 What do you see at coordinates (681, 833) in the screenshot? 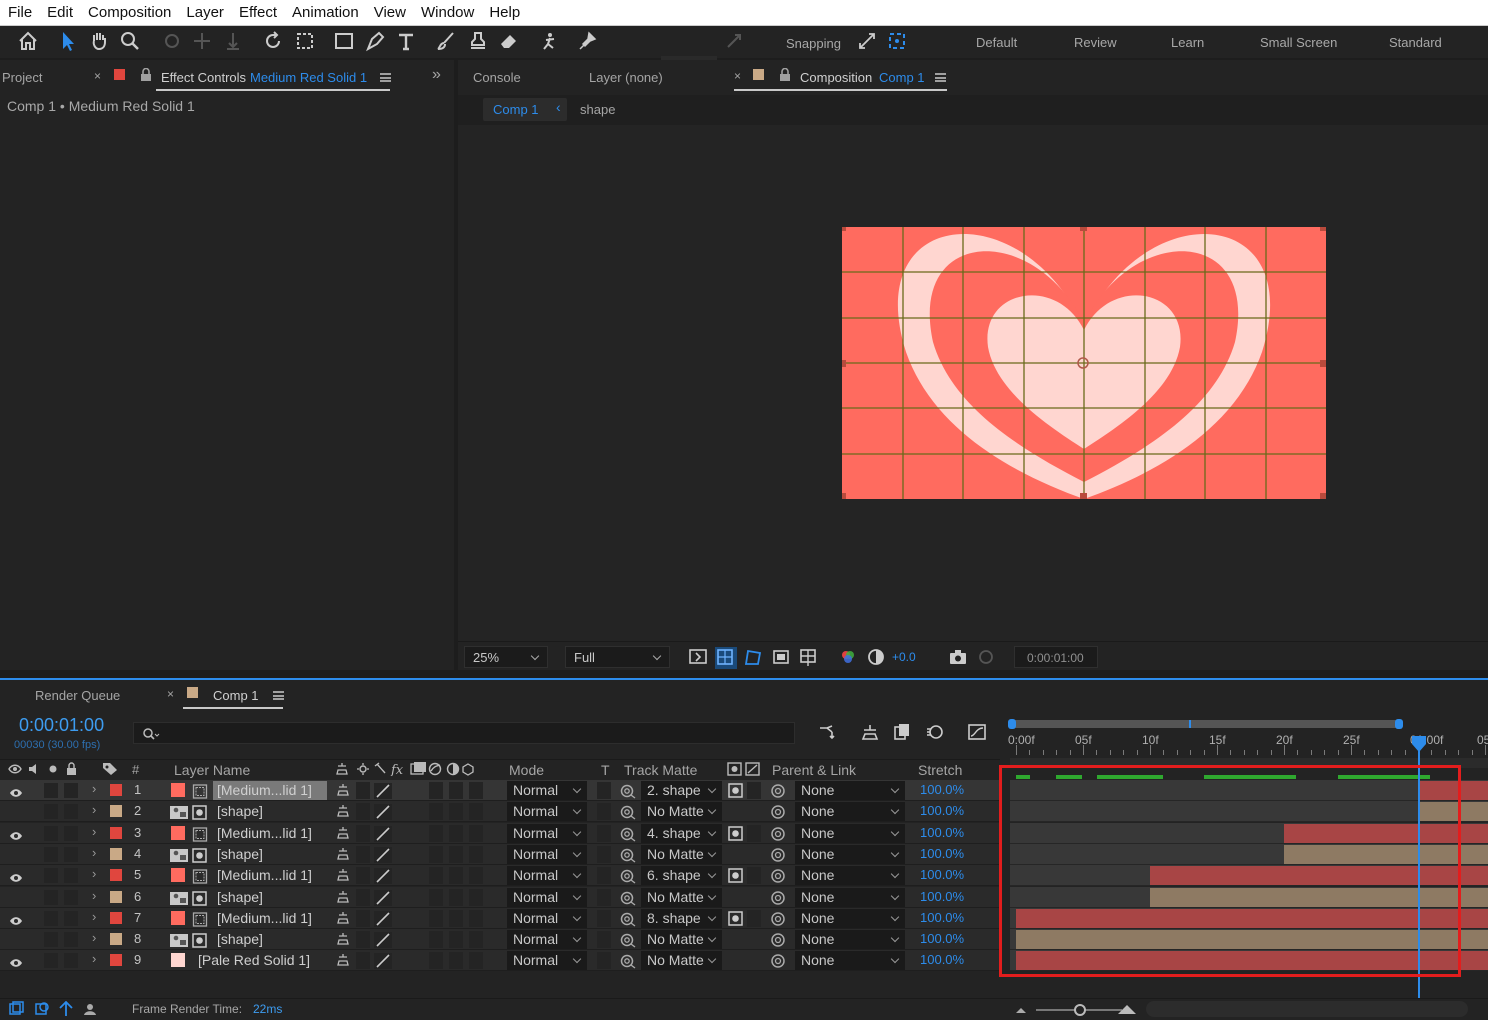
I see `track-matte-dropdown: 4. shape` at bounding box center [681, 833].